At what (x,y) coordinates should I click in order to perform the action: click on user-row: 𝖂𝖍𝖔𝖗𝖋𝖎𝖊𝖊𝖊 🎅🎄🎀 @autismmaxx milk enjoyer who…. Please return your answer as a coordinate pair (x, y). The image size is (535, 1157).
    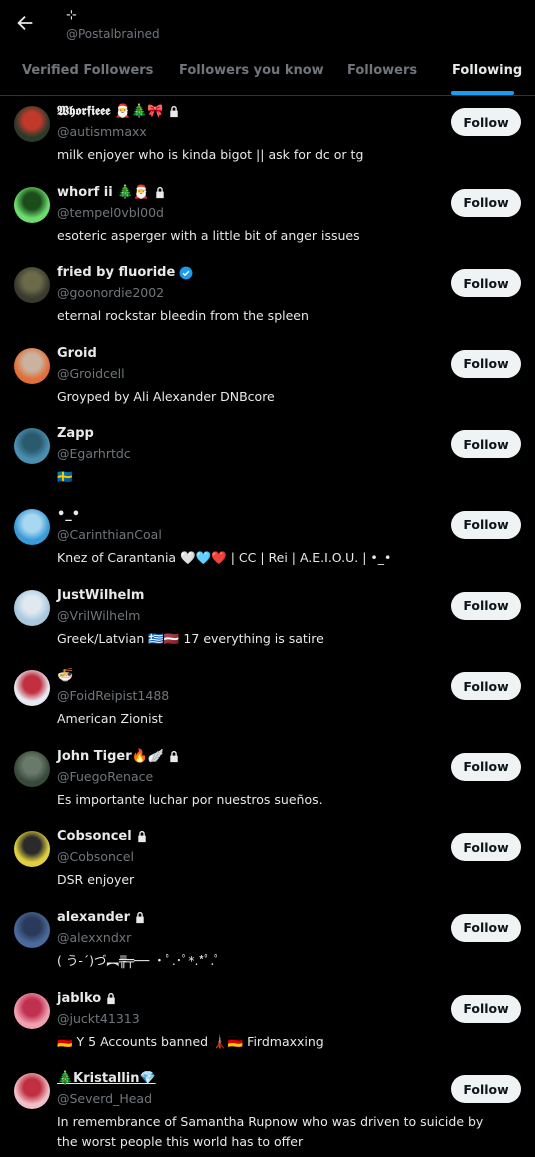
    Looking at the image, I should click on (267, 136).